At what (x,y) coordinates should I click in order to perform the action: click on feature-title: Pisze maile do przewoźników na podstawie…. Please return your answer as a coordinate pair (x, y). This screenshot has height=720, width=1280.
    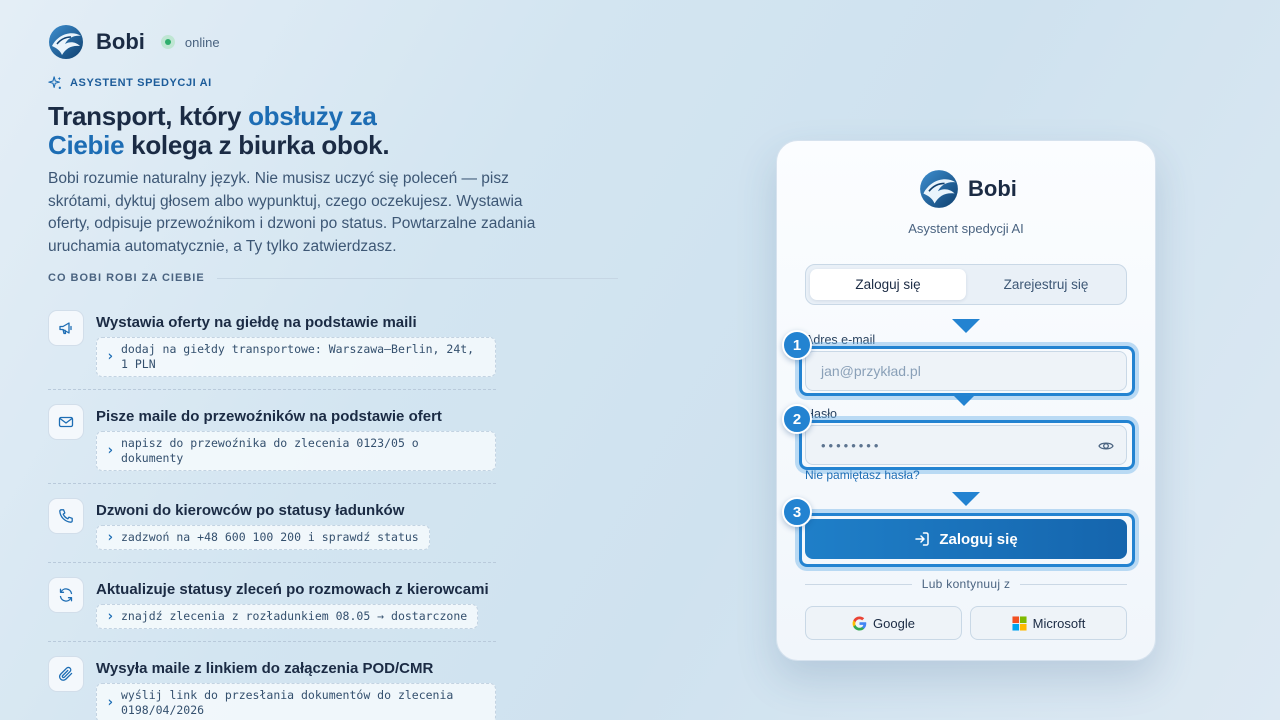
    Looking at the image, I should click on (269, 416).